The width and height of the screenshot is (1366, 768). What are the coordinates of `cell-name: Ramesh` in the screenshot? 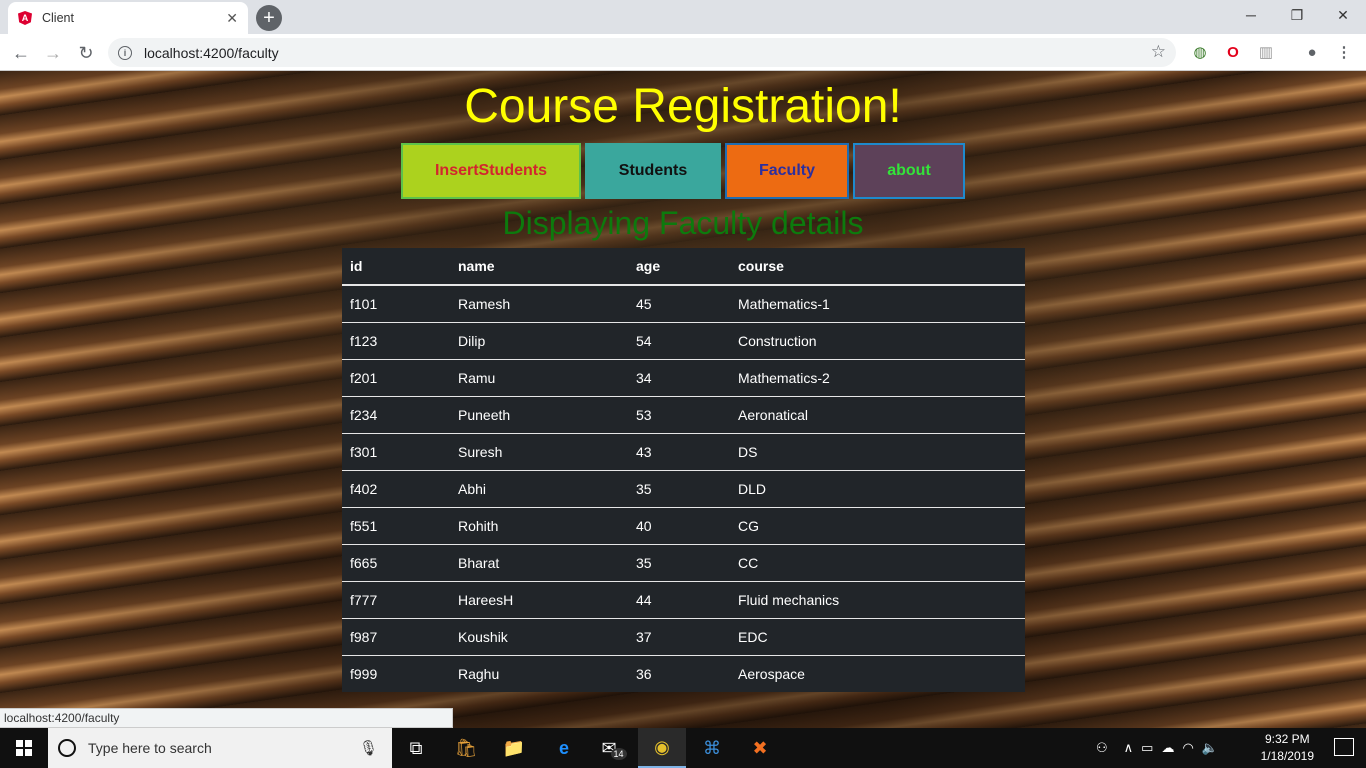 It's located at (539, 304).